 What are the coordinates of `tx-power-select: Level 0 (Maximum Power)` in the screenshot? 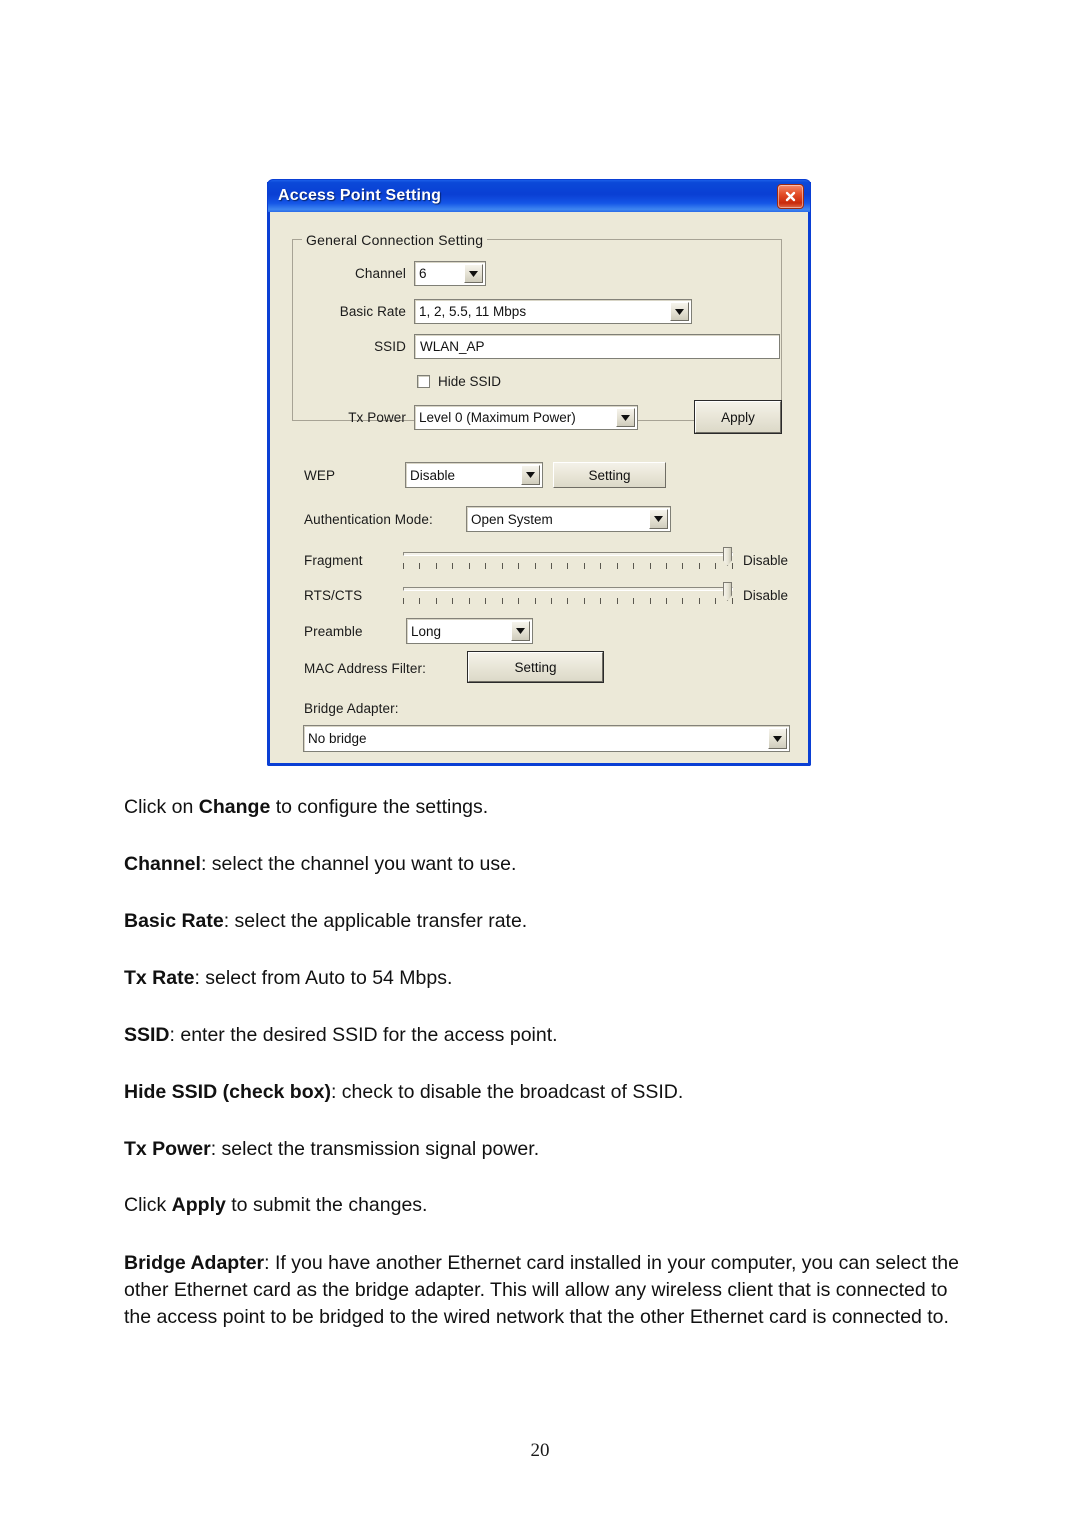 It's located at (526, 417).